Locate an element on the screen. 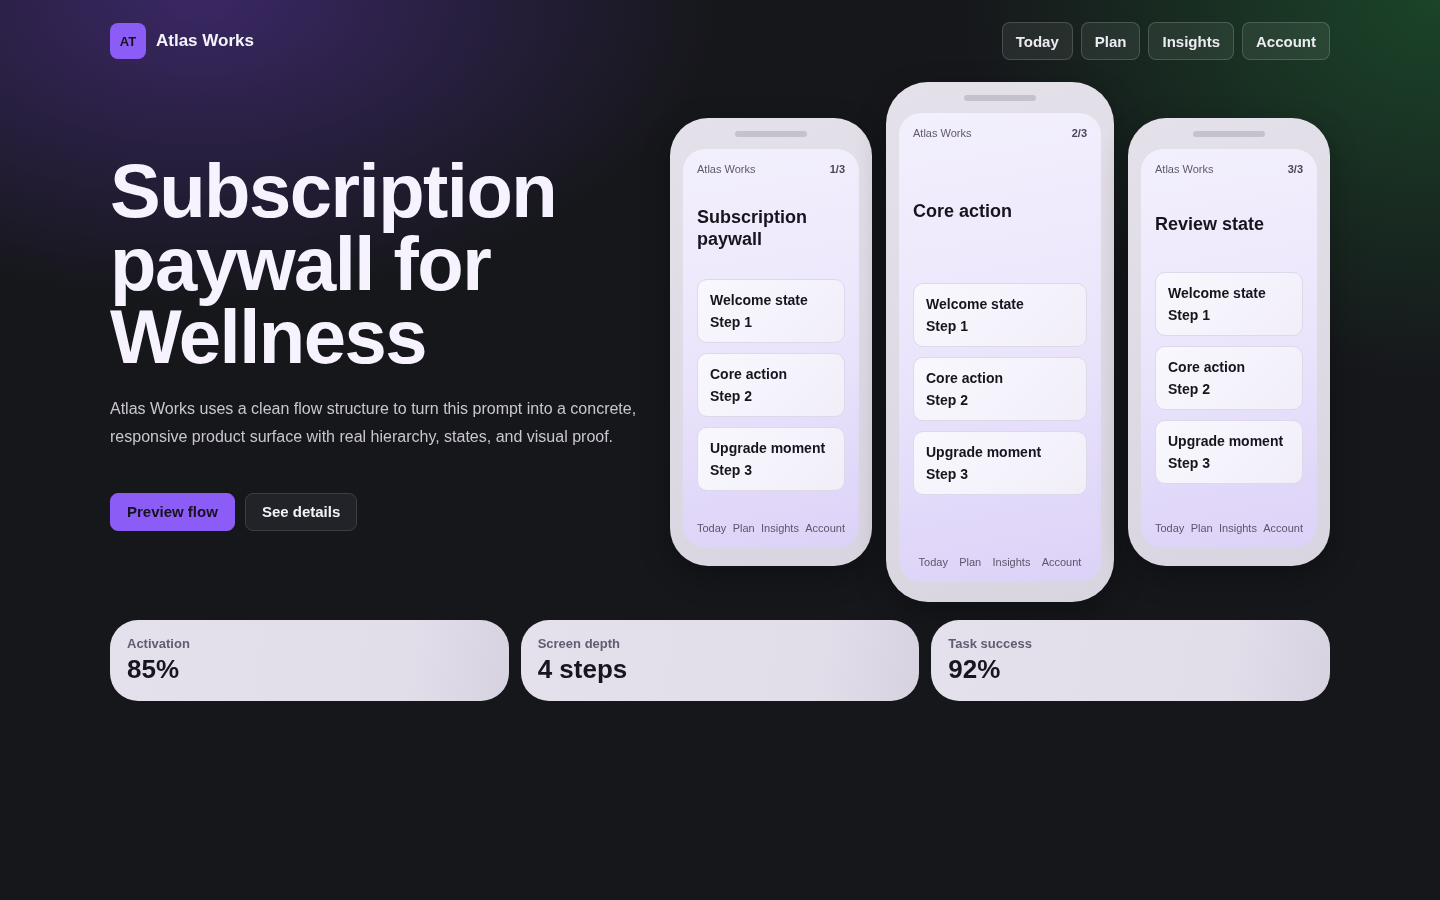 This screenshot has height=900, width=1440. screen-title: Subscription paywall is located at coordinates (752, 227).